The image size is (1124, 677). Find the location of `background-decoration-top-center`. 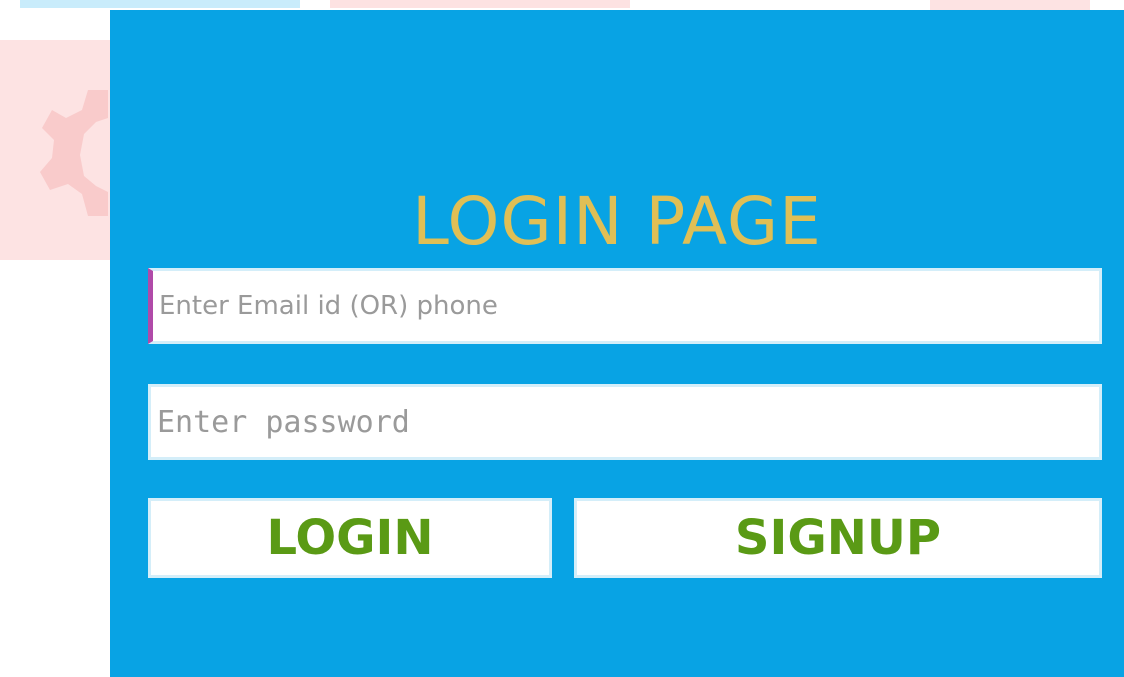

background-decoration-top-center is located at coordinates (480, 4).